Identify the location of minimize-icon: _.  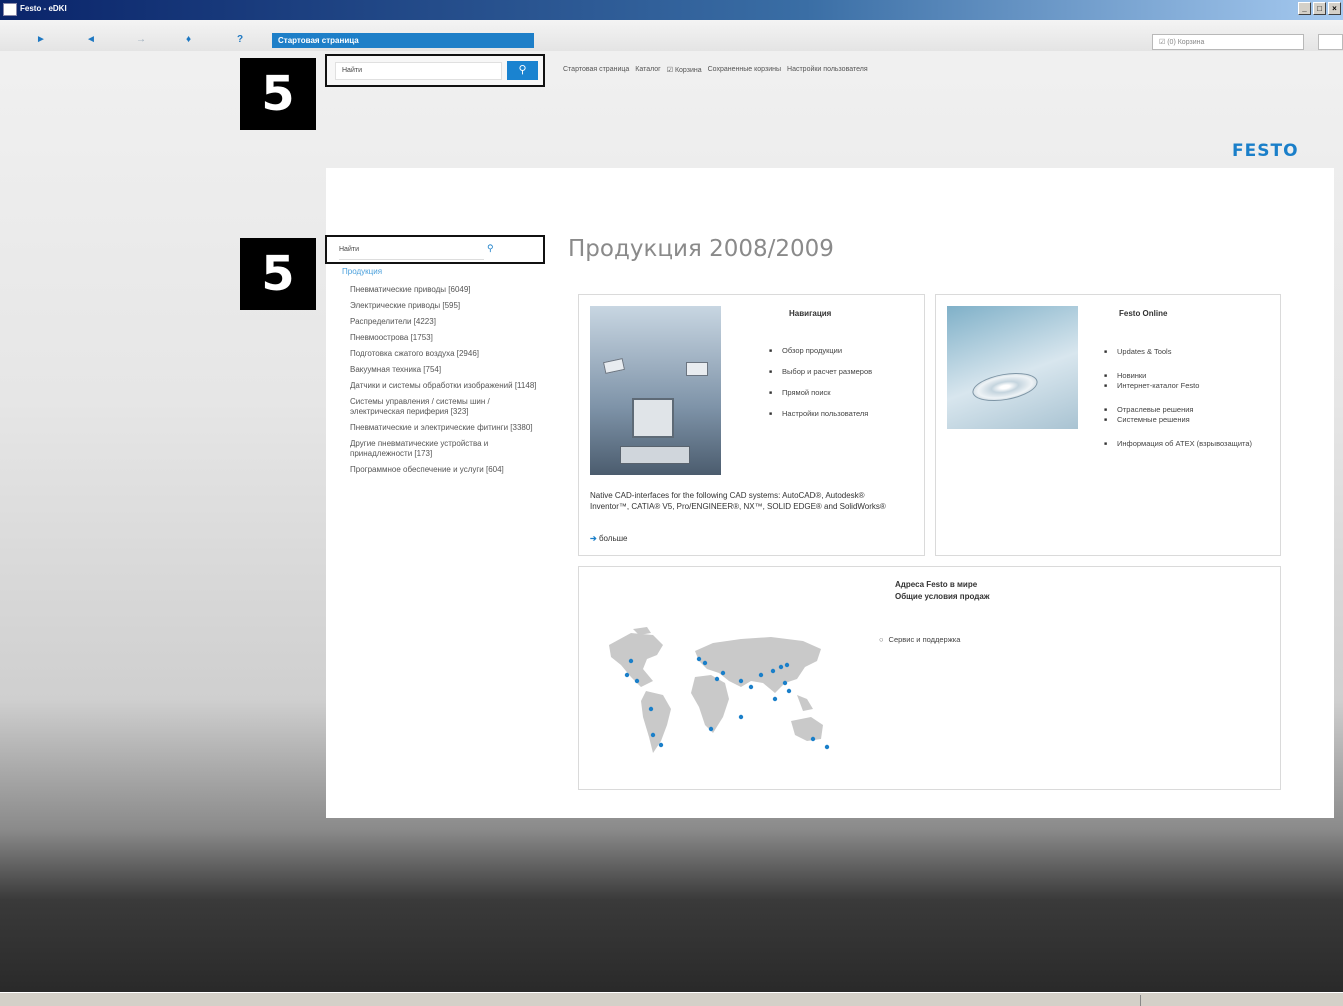
(1304, 8).